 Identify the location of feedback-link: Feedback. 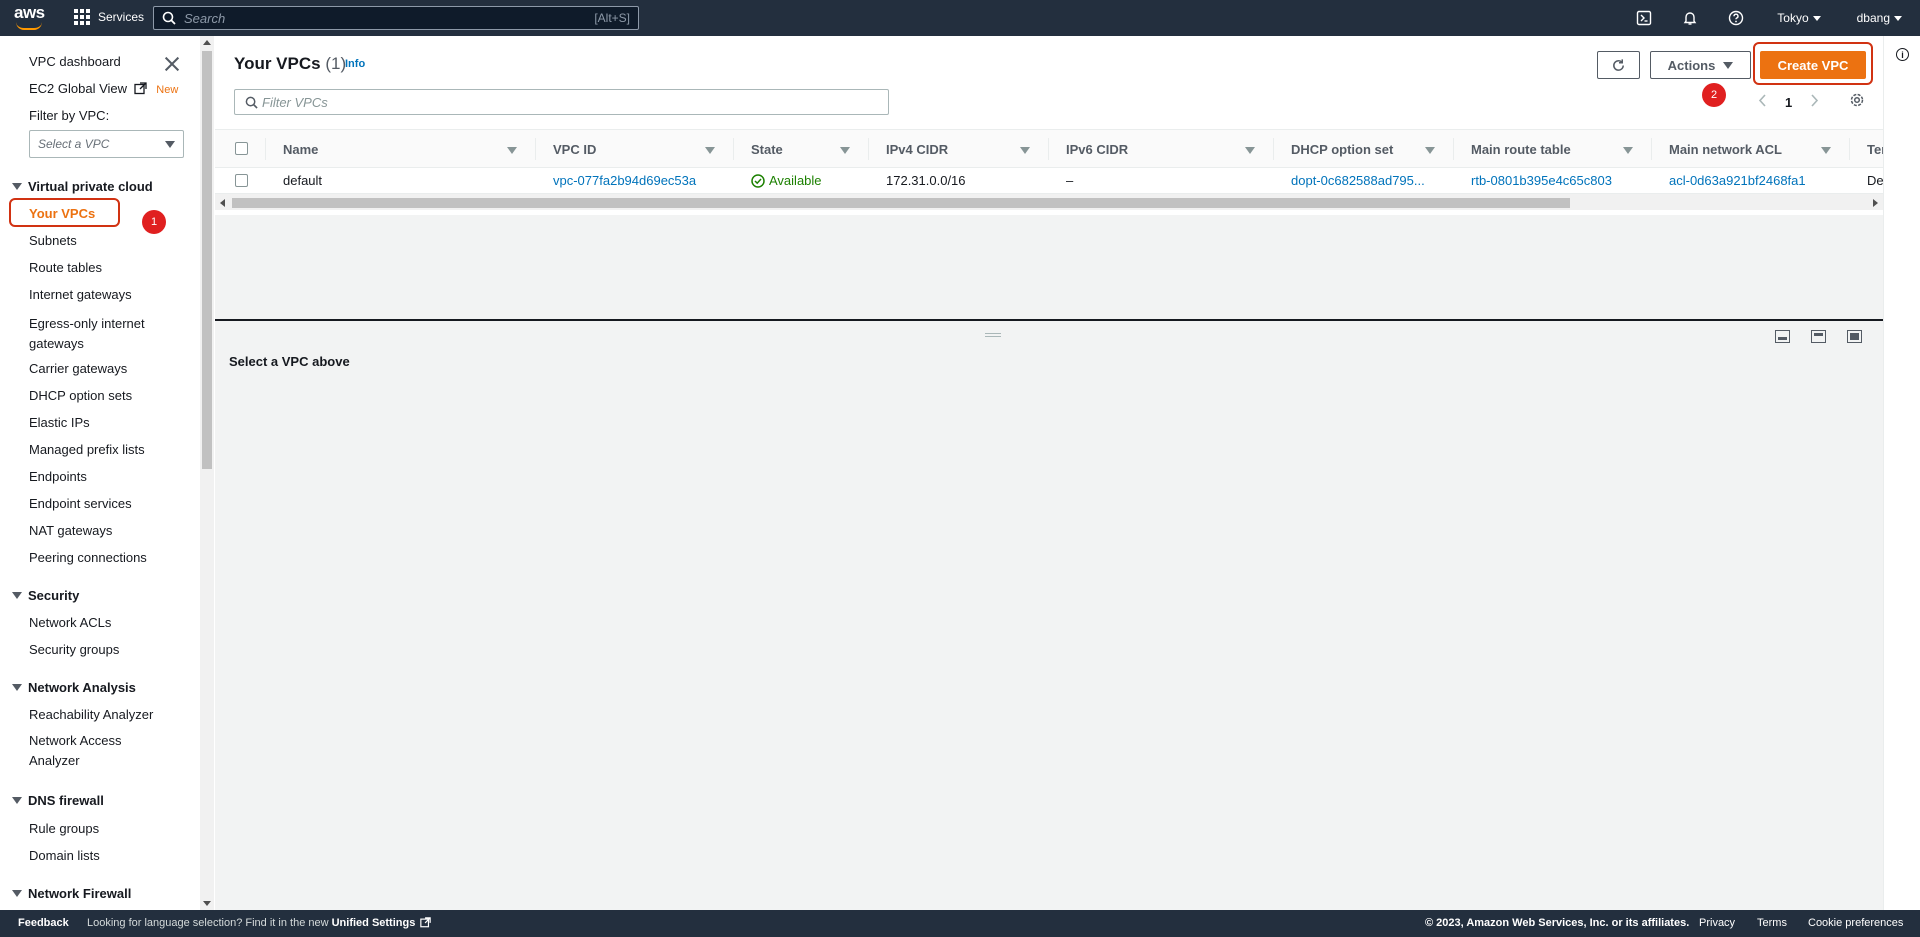
(43, 923).